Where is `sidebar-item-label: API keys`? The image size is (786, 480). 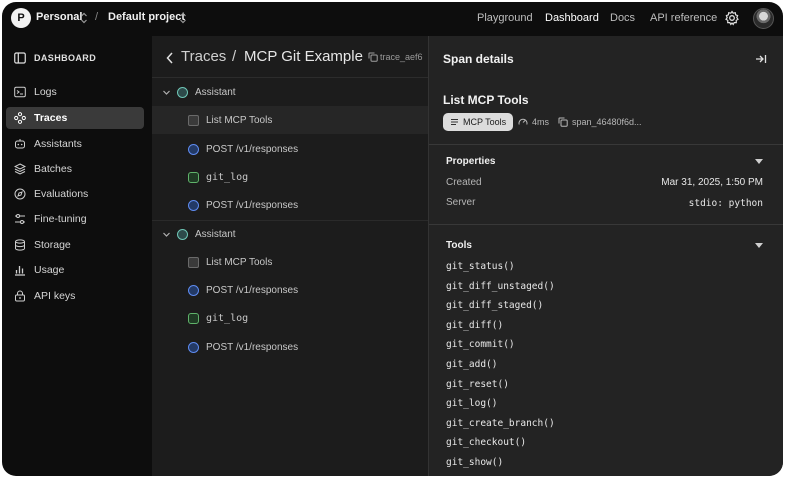 sidebar-item-label: API keys is located at coordinates (55, 296).